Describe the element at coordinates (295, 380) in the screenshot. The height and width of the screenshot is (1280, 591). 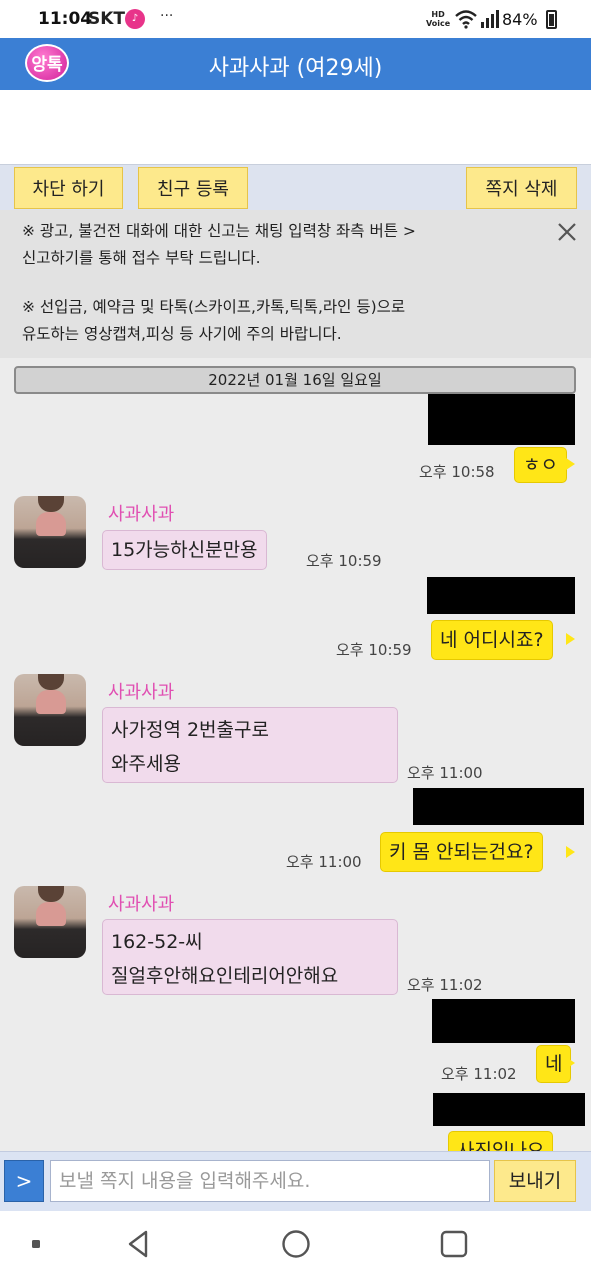
I see `date-separator: 2022년 01월 16일 일요일` at that location.